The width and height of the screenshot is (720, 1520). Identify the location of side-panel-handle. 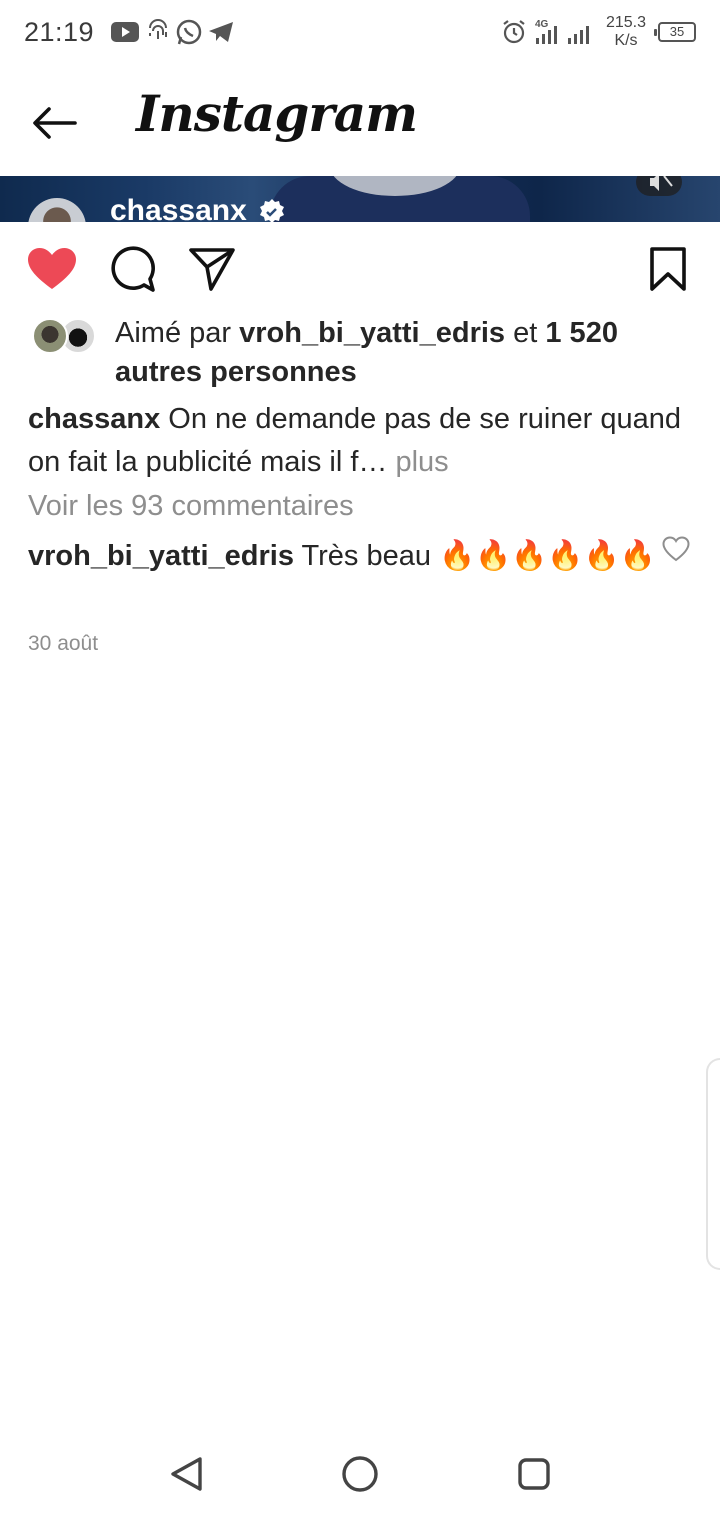
(713, 1164).